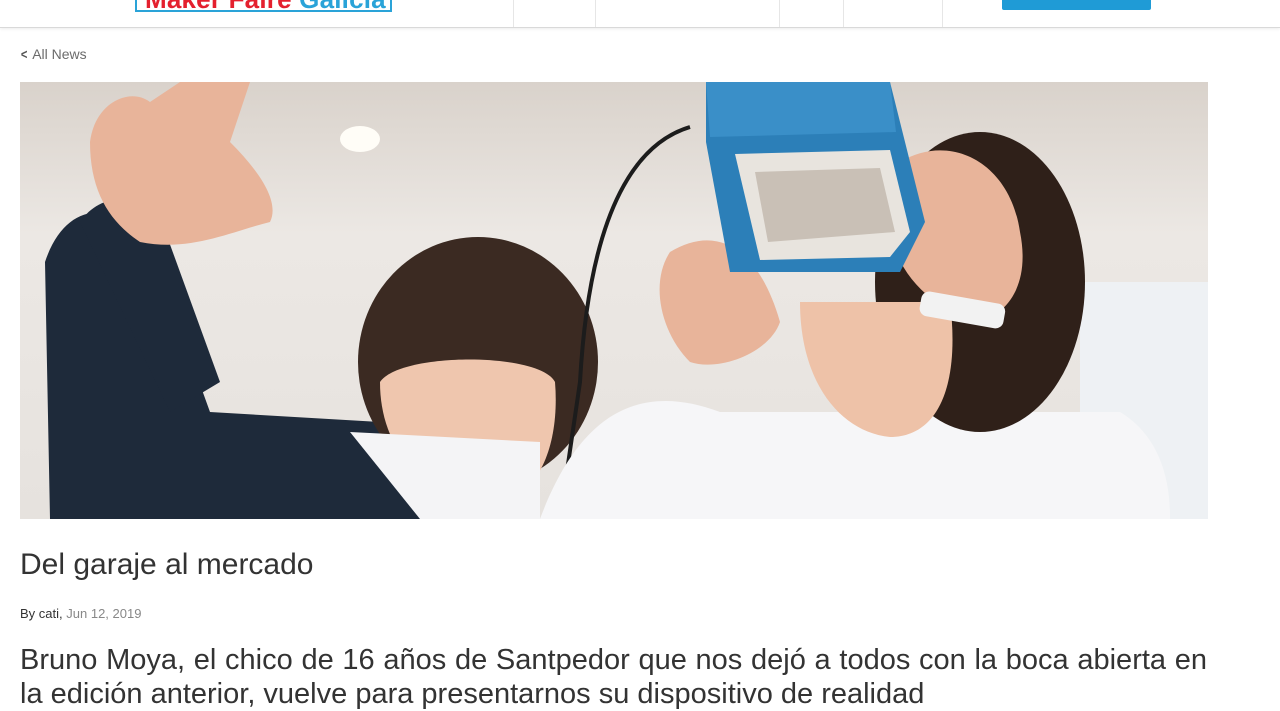 Image resolution: width=1280 pixels, height=711 pixels. I want to click on article-date: Jun 12, 2019, so click(104, 613).